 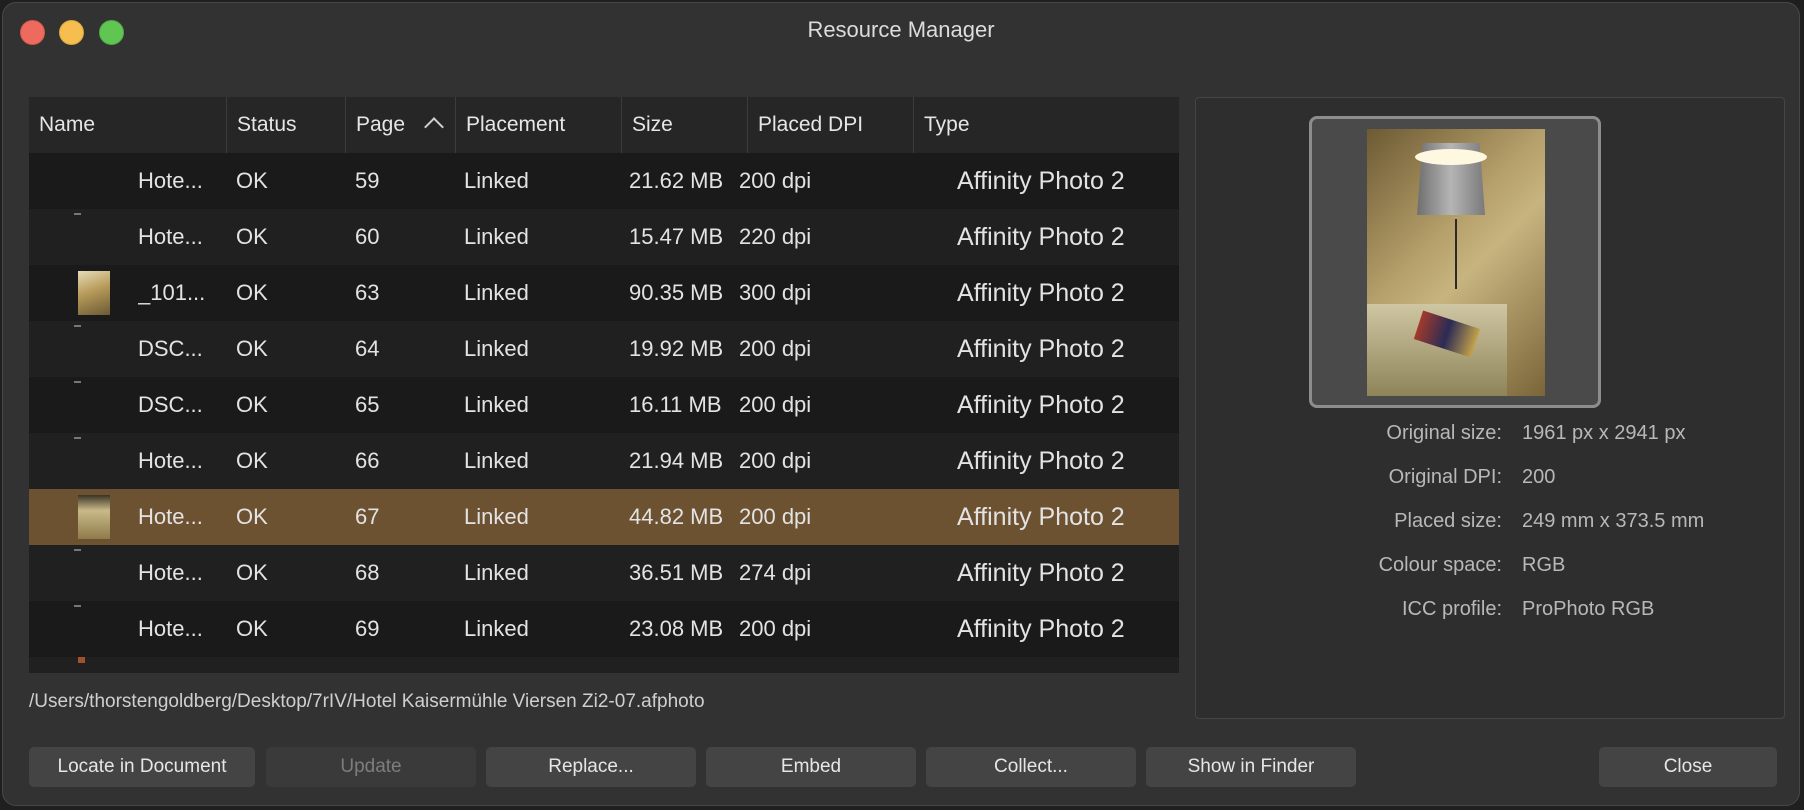 What do you see at coordinates (1613, 521) in the screenshot?
I see `detail-value: 249 mm x 373.5 mm` at bounding box center [1613, 521].